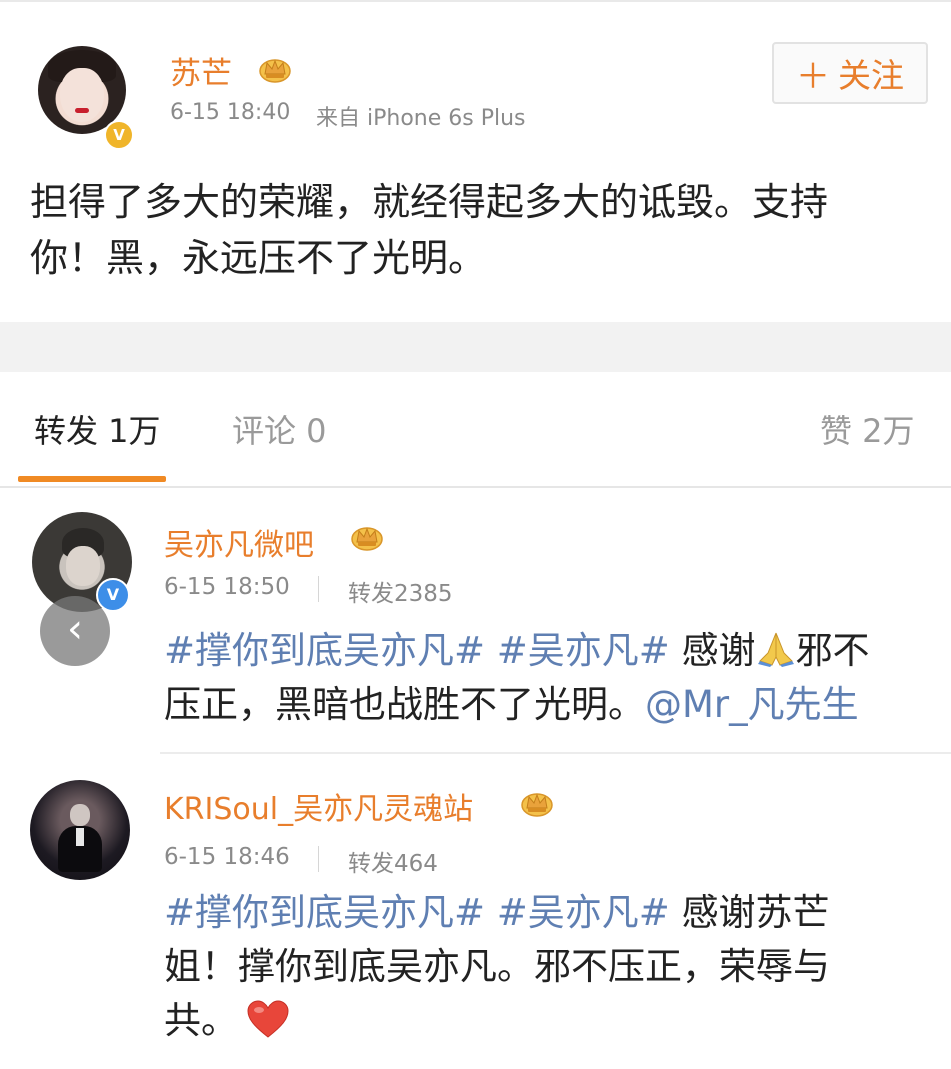 This screenshot has height=1069, width=951. I want to click on repost-body-line: #撑你到底吴亦凡# #吴亦凡# 感谢苏芒, so click(544, 913).